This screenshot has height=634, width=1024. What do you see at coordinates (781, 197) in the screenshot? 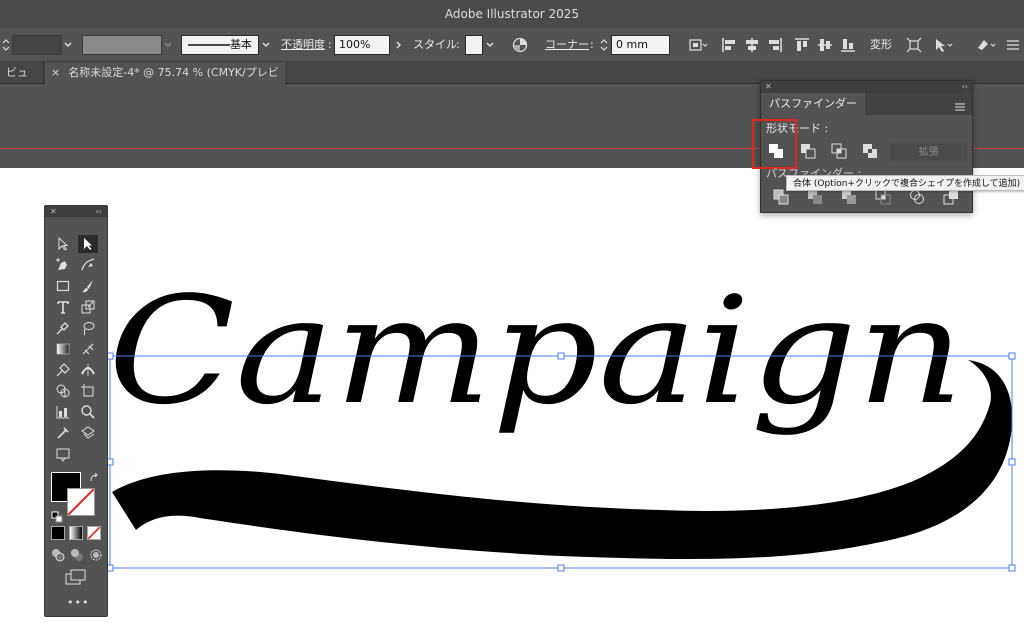
I see `divide-icon` at bounding box center [781, 197].